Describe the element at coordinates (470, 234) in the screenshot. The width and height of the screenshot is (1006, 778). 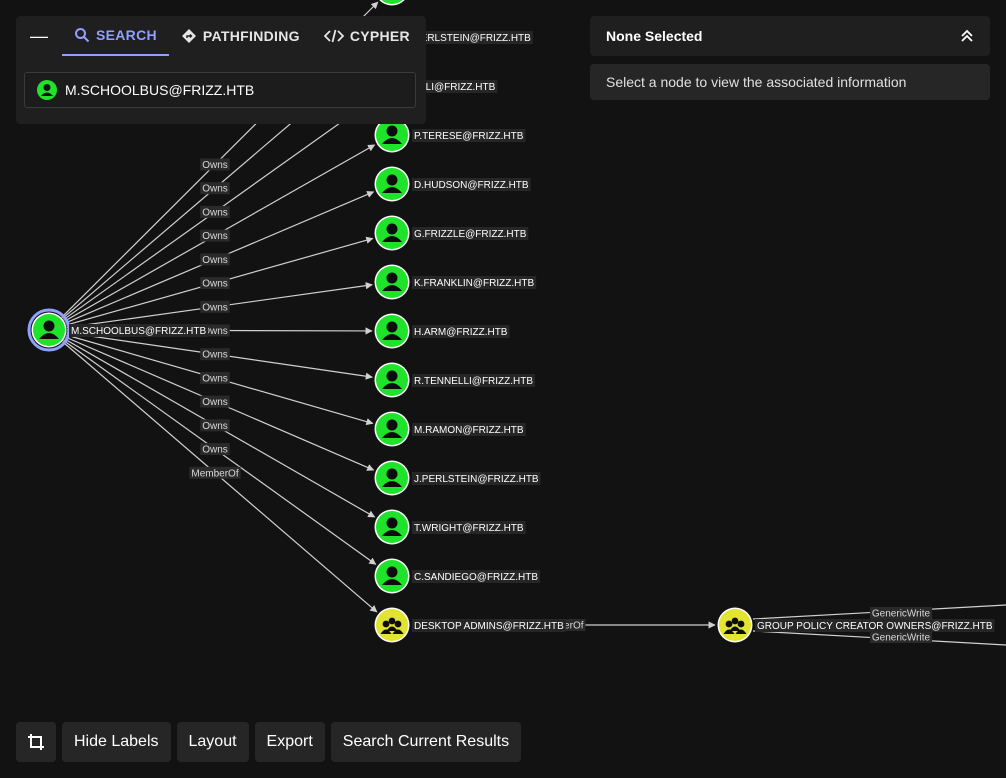
I see `node-label: G.FRIZZLE@FRIZZ.HTB` at that location.